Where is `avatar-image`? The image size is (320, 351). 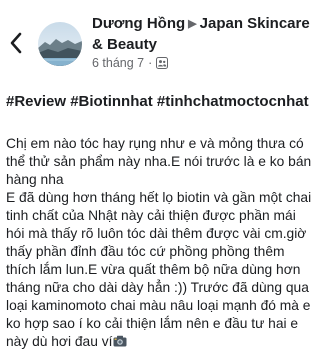
avatar-image is located at coordinates (60, 44).